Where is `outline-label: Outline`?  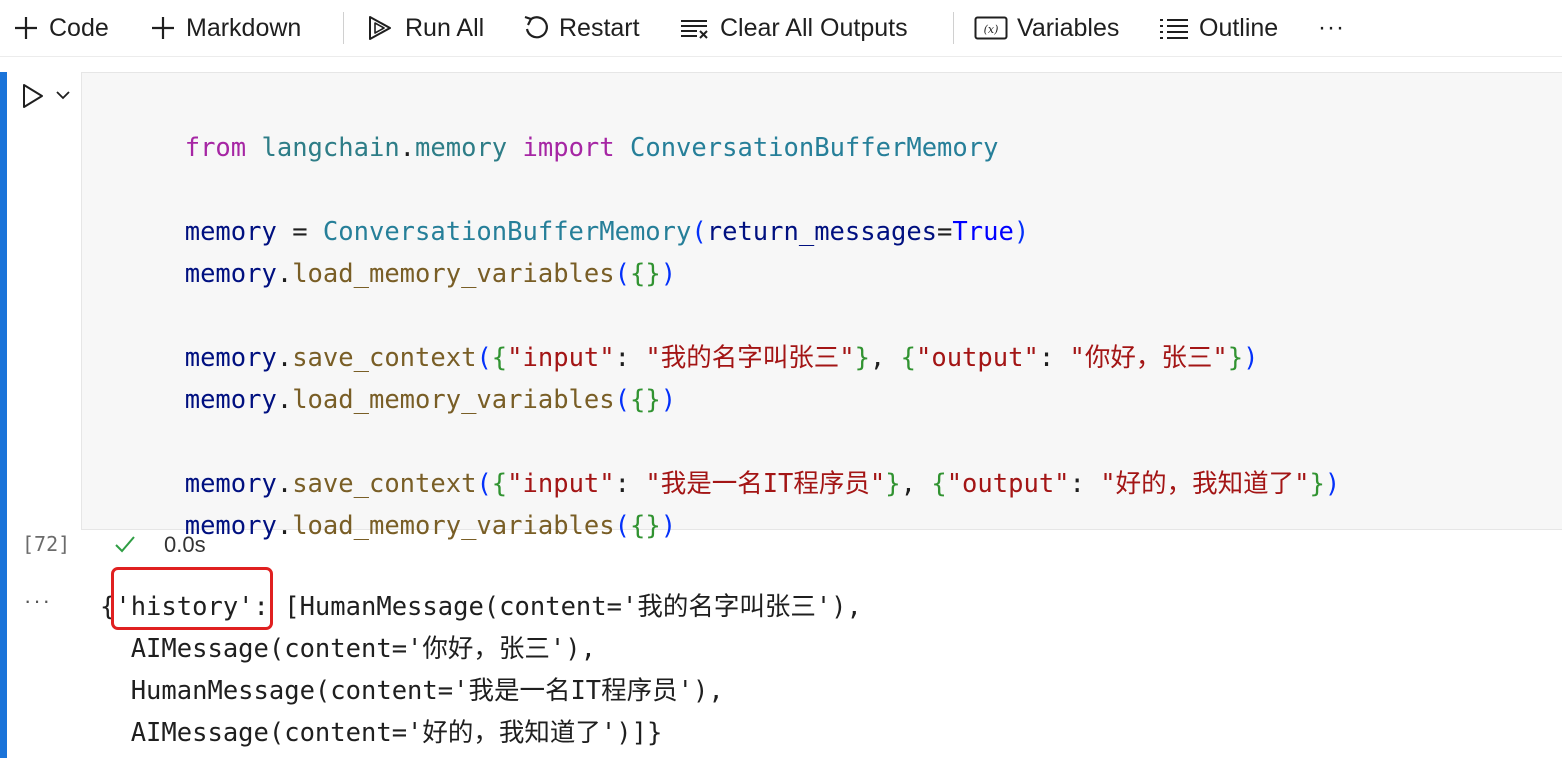 outline-label: Outline is located at coordinates (1239, 27).